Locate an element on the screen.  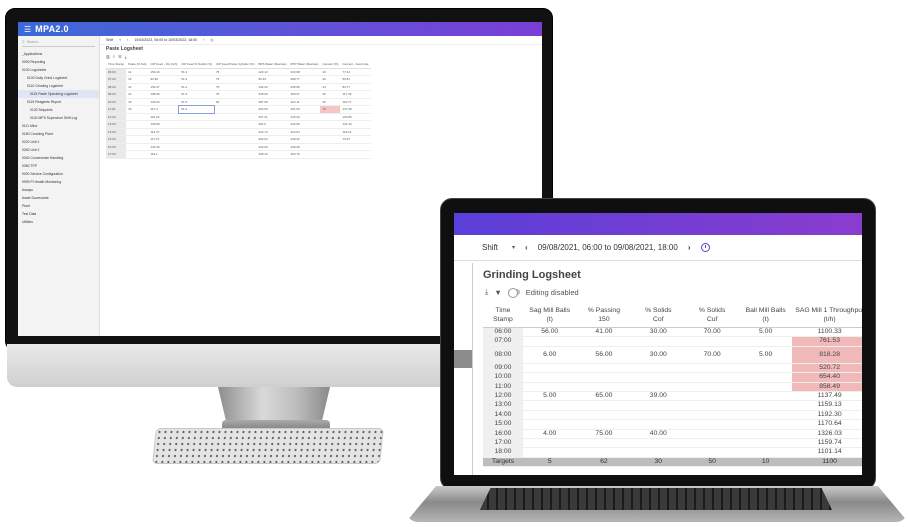
table-cell: 360.37 is located at coordinates (304, 94).